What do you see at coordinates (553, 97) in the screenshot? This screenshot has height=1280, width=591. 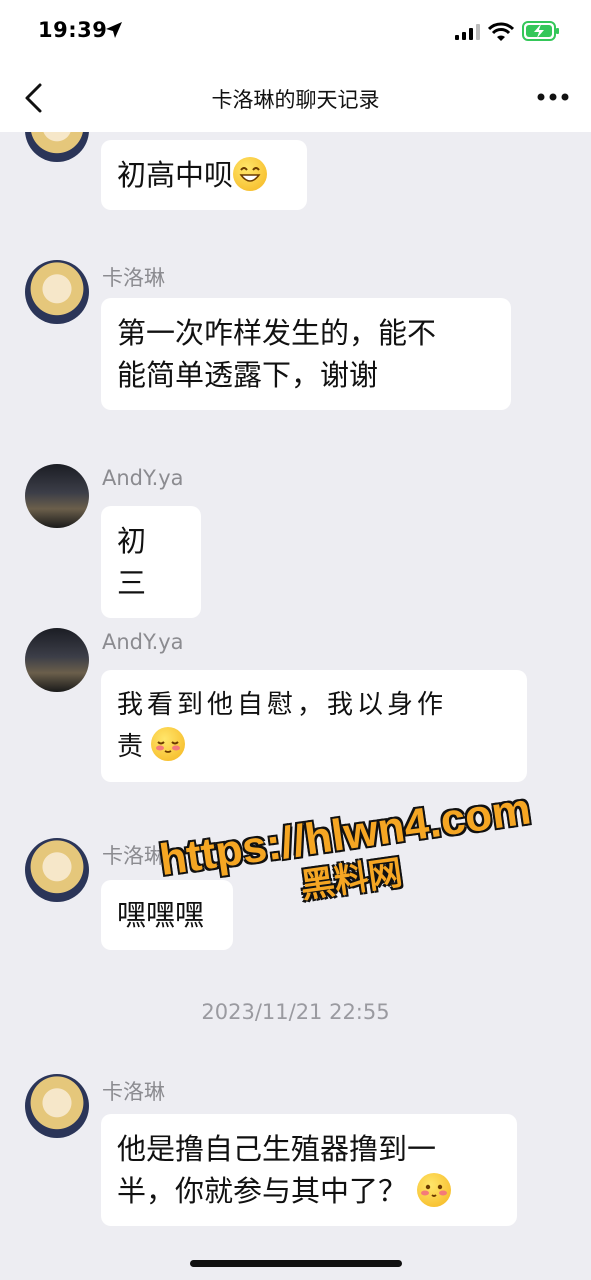 I see `more-dots-icon` at bounding box center [553, 97].